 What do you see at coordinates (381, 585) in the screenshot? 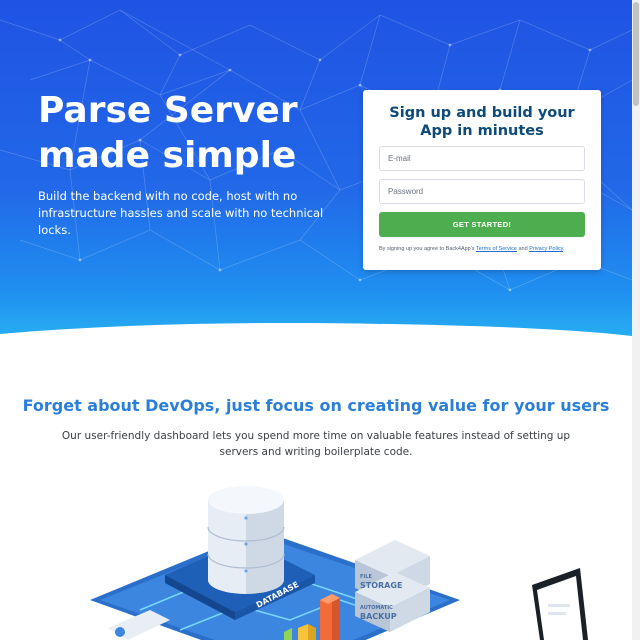
I see `storage-label: STORAGE` at bounding box center [381, 585].